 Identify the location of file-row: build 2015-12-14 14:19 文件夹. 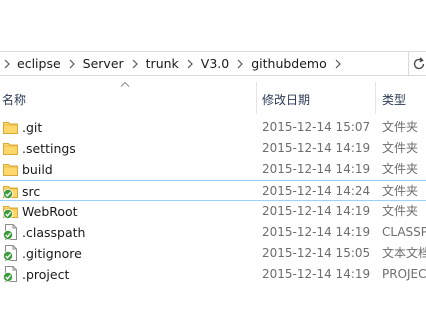
(213, 169).